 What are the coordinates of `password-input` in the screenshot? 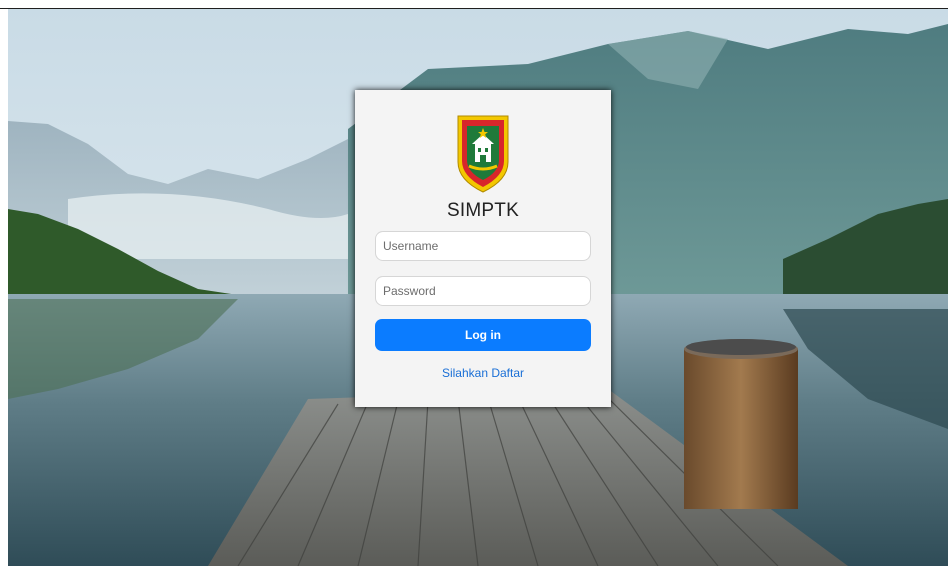 It's located at (483, 291).